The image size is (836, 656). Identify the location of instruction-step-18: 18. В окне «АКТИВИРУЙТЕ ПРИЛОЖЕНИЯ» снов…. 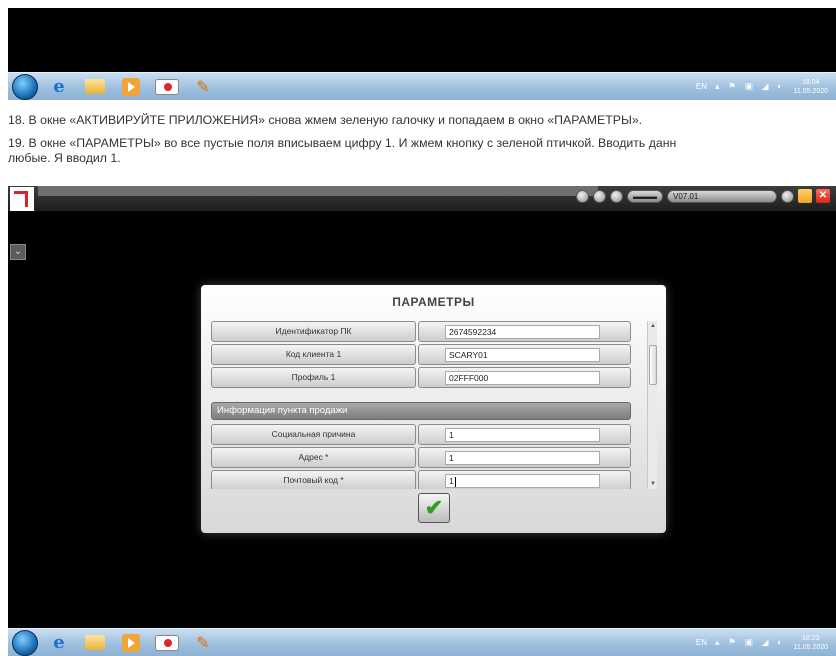
(325, 120).